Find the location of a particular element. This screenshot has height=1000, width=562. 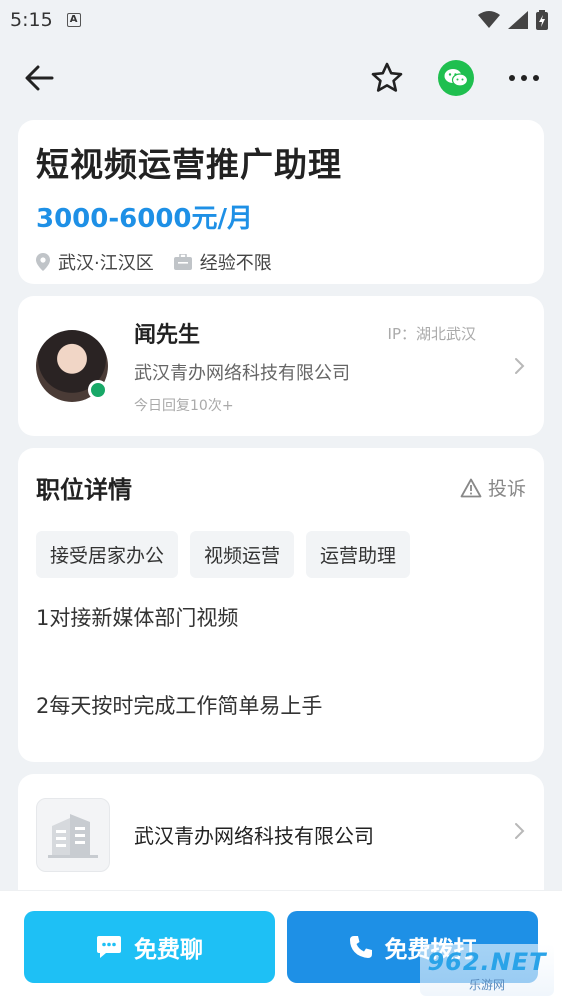

recruiter-company: 武汉青办网络科技有限公司 is located at coordinates (242, 373).